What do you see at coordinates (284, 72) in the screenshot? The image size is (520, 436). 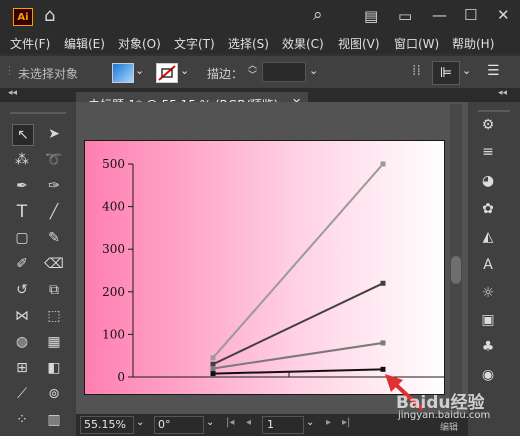 I see `stroke-weight-field` at bounding box center [284, 72].